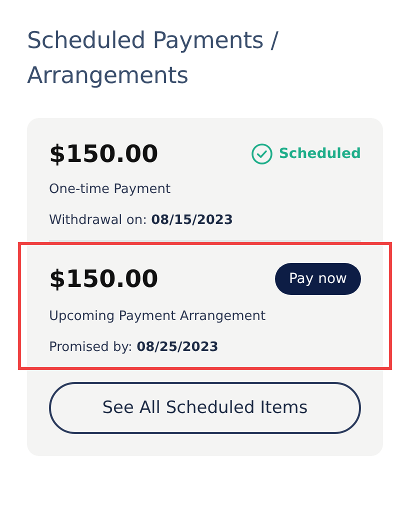  I want to click on payment-date: Withdrawal on: 08/15/2023, so click(141, 220).